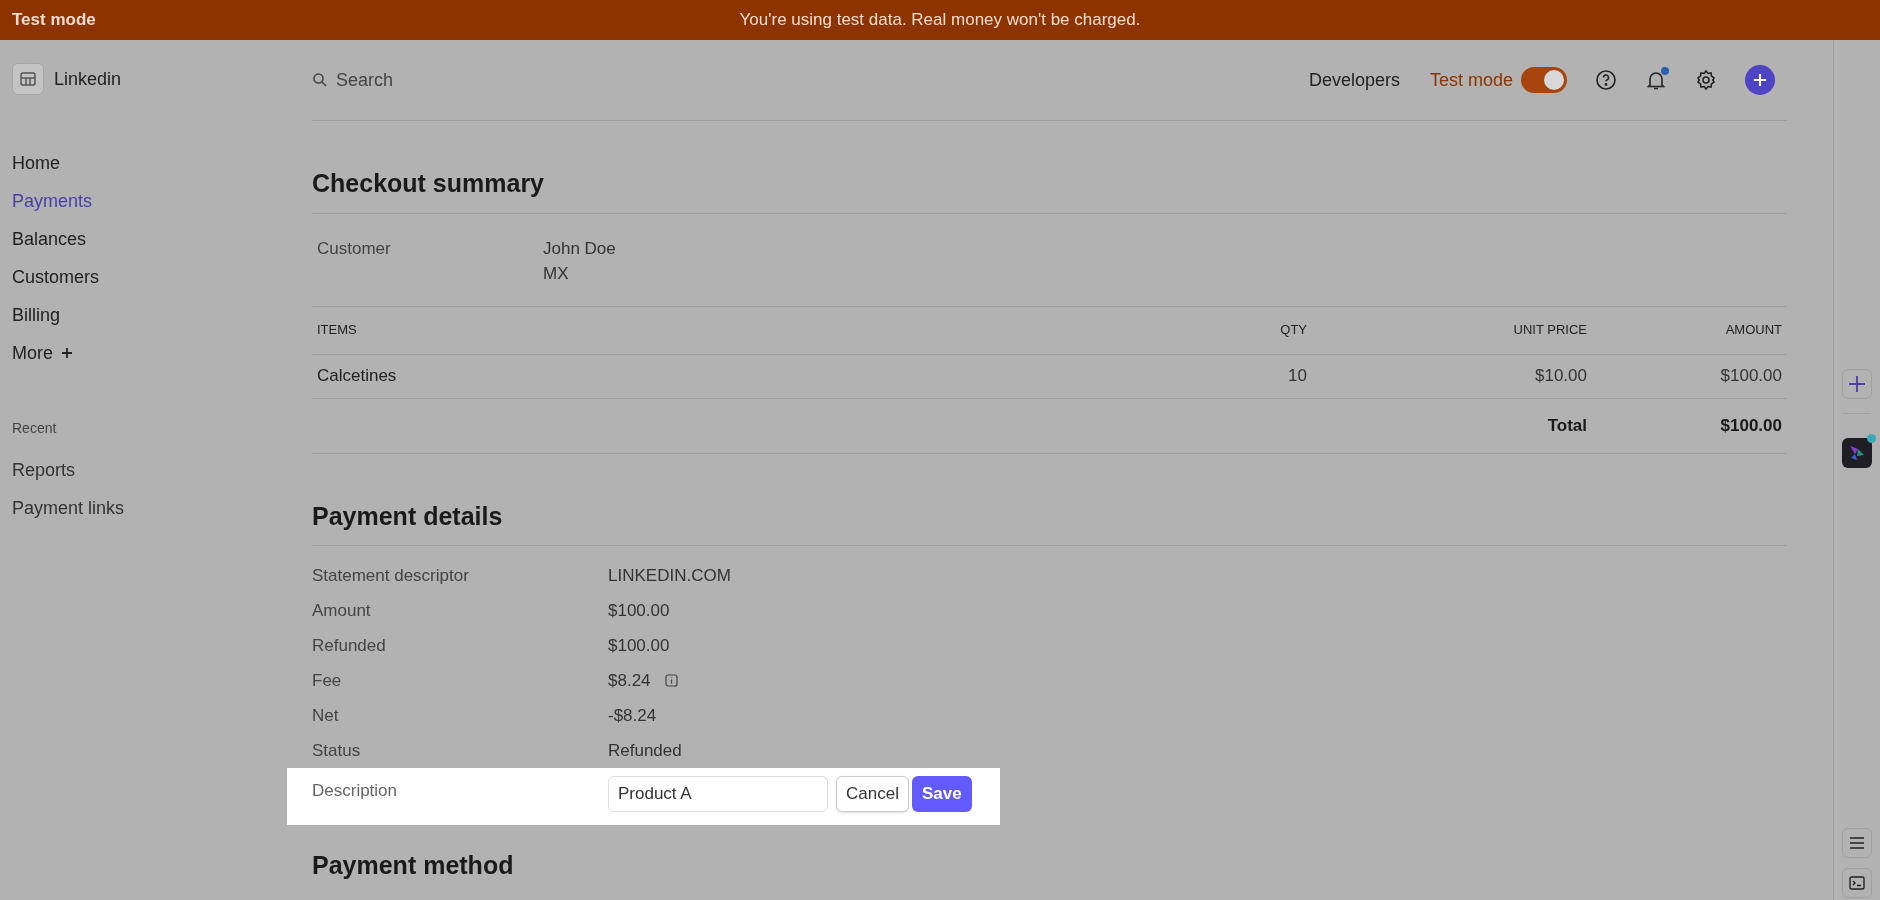  What do you see at coordinates (327, 680) in the screenshot?
I see `detail-label: Fee` at bounding box center [327, 680].